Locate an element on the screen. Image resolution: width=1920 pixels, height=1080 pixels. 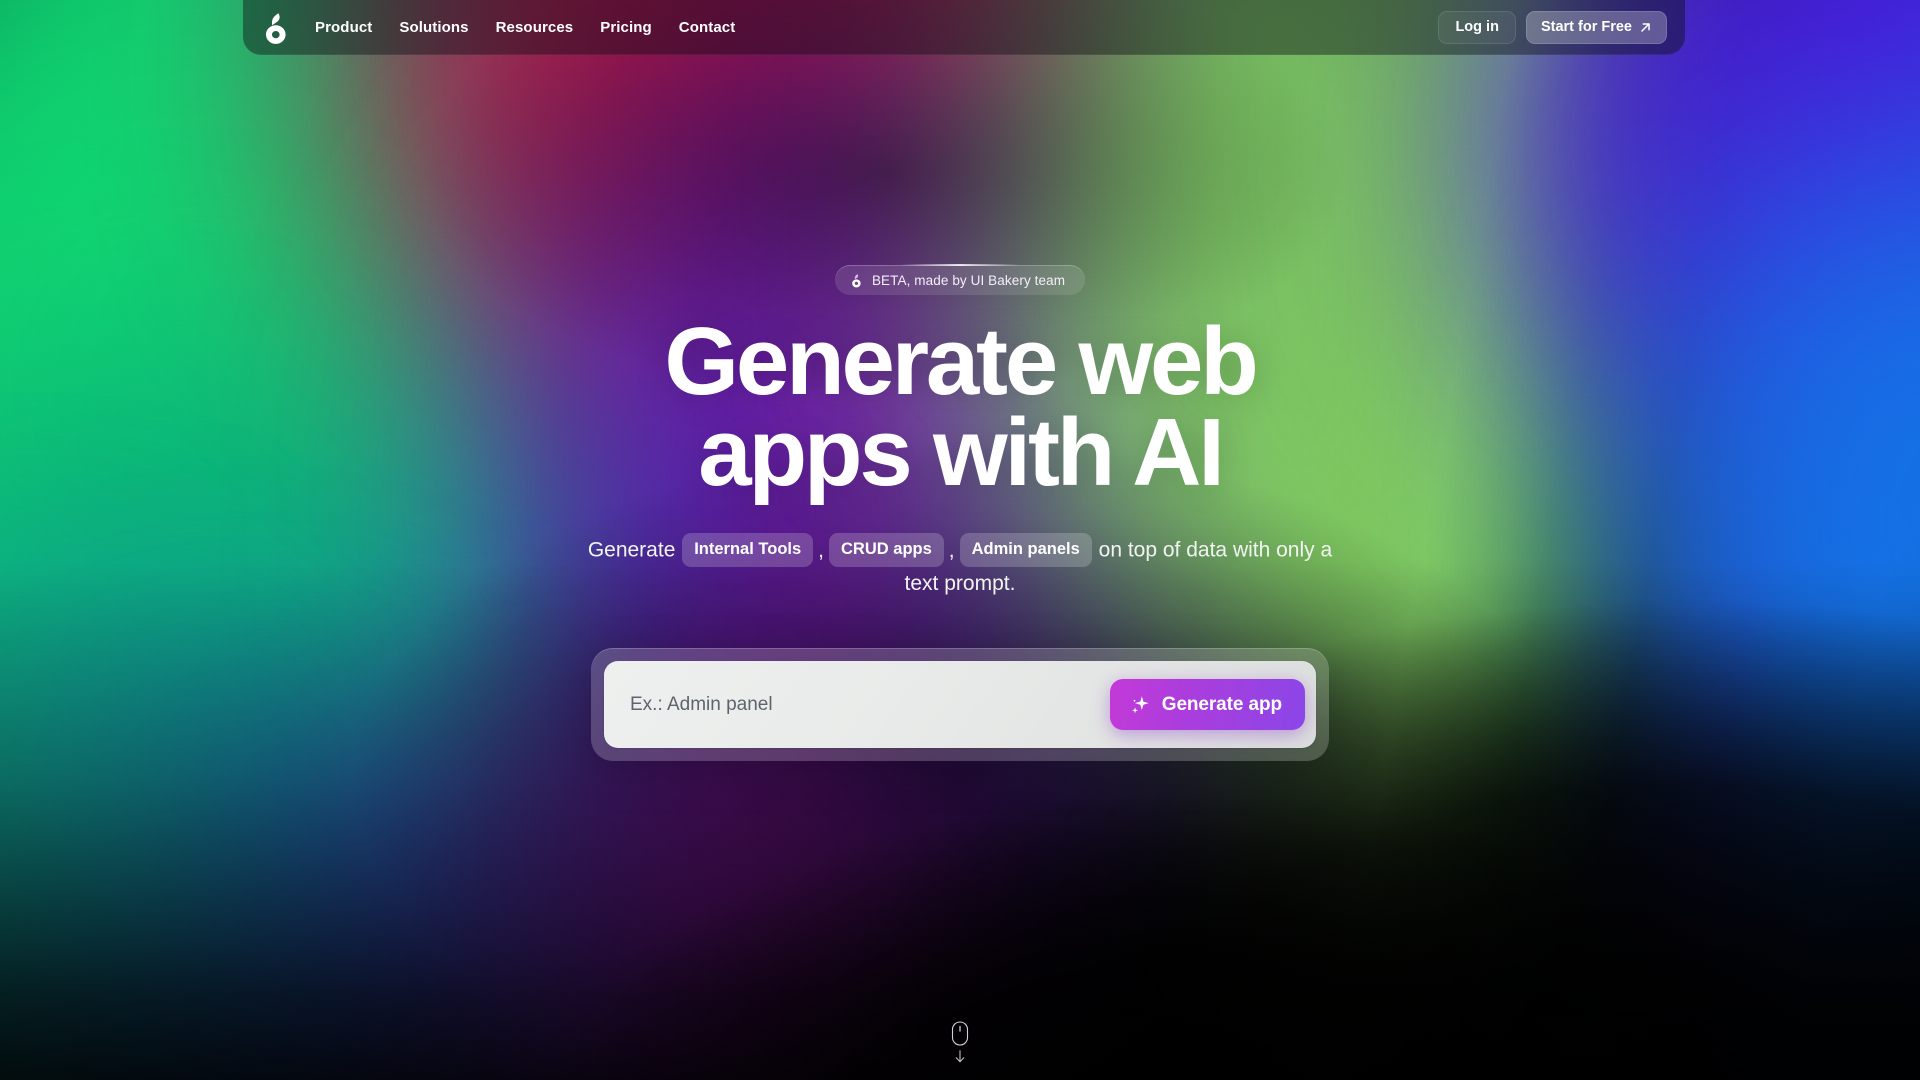
scroll-down-hint is located at coordinates (960, 1042).